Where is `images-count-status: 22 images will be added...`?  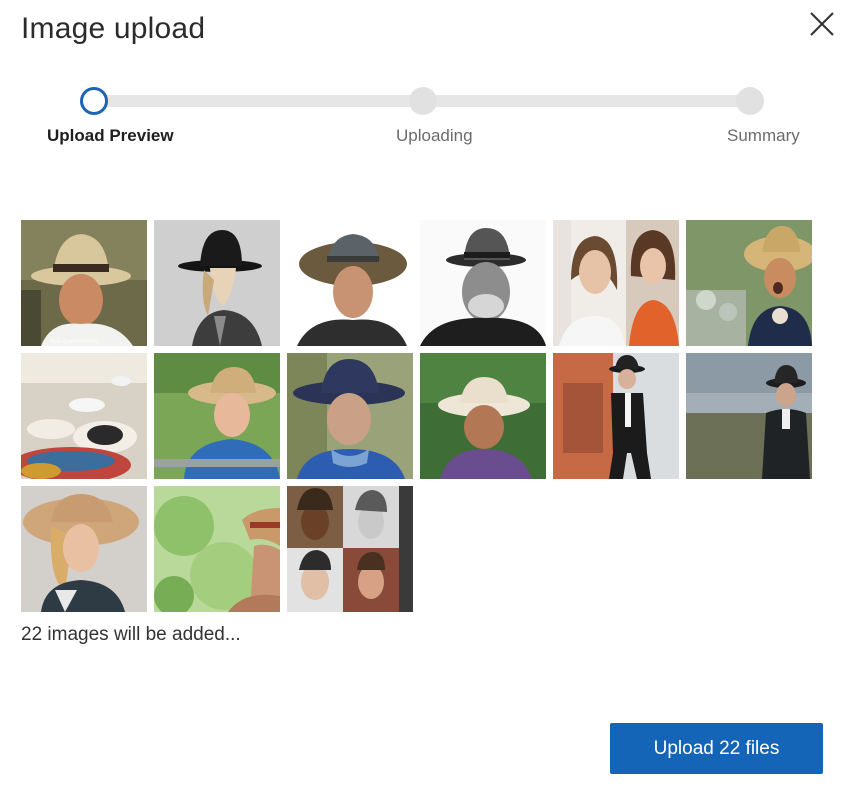
images-count-status: 22 images will be added... is located at coordinates (131, 634).